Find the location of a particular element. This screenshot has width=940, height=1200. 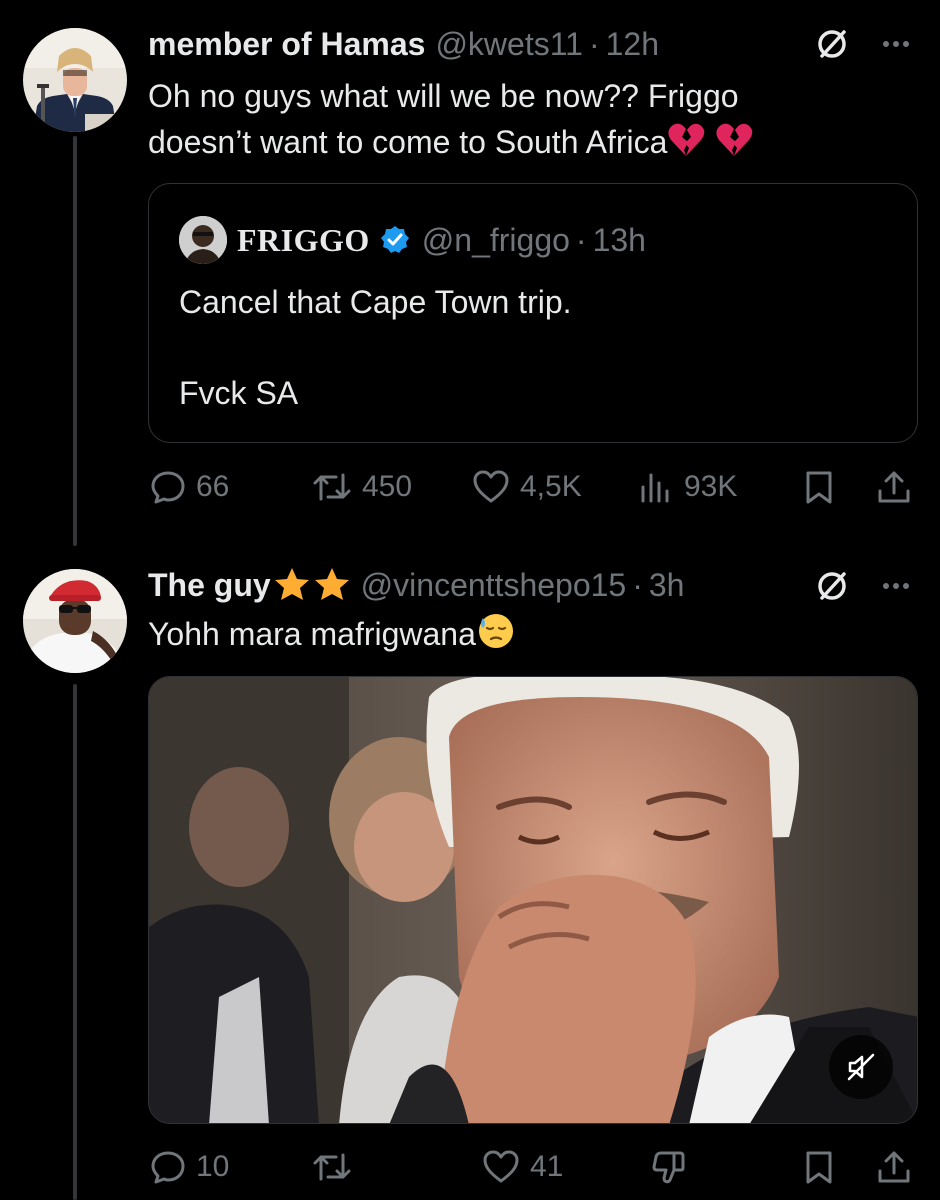

tweet-text: Yohh mara mafrigwana is located at coordinates (332, 636).